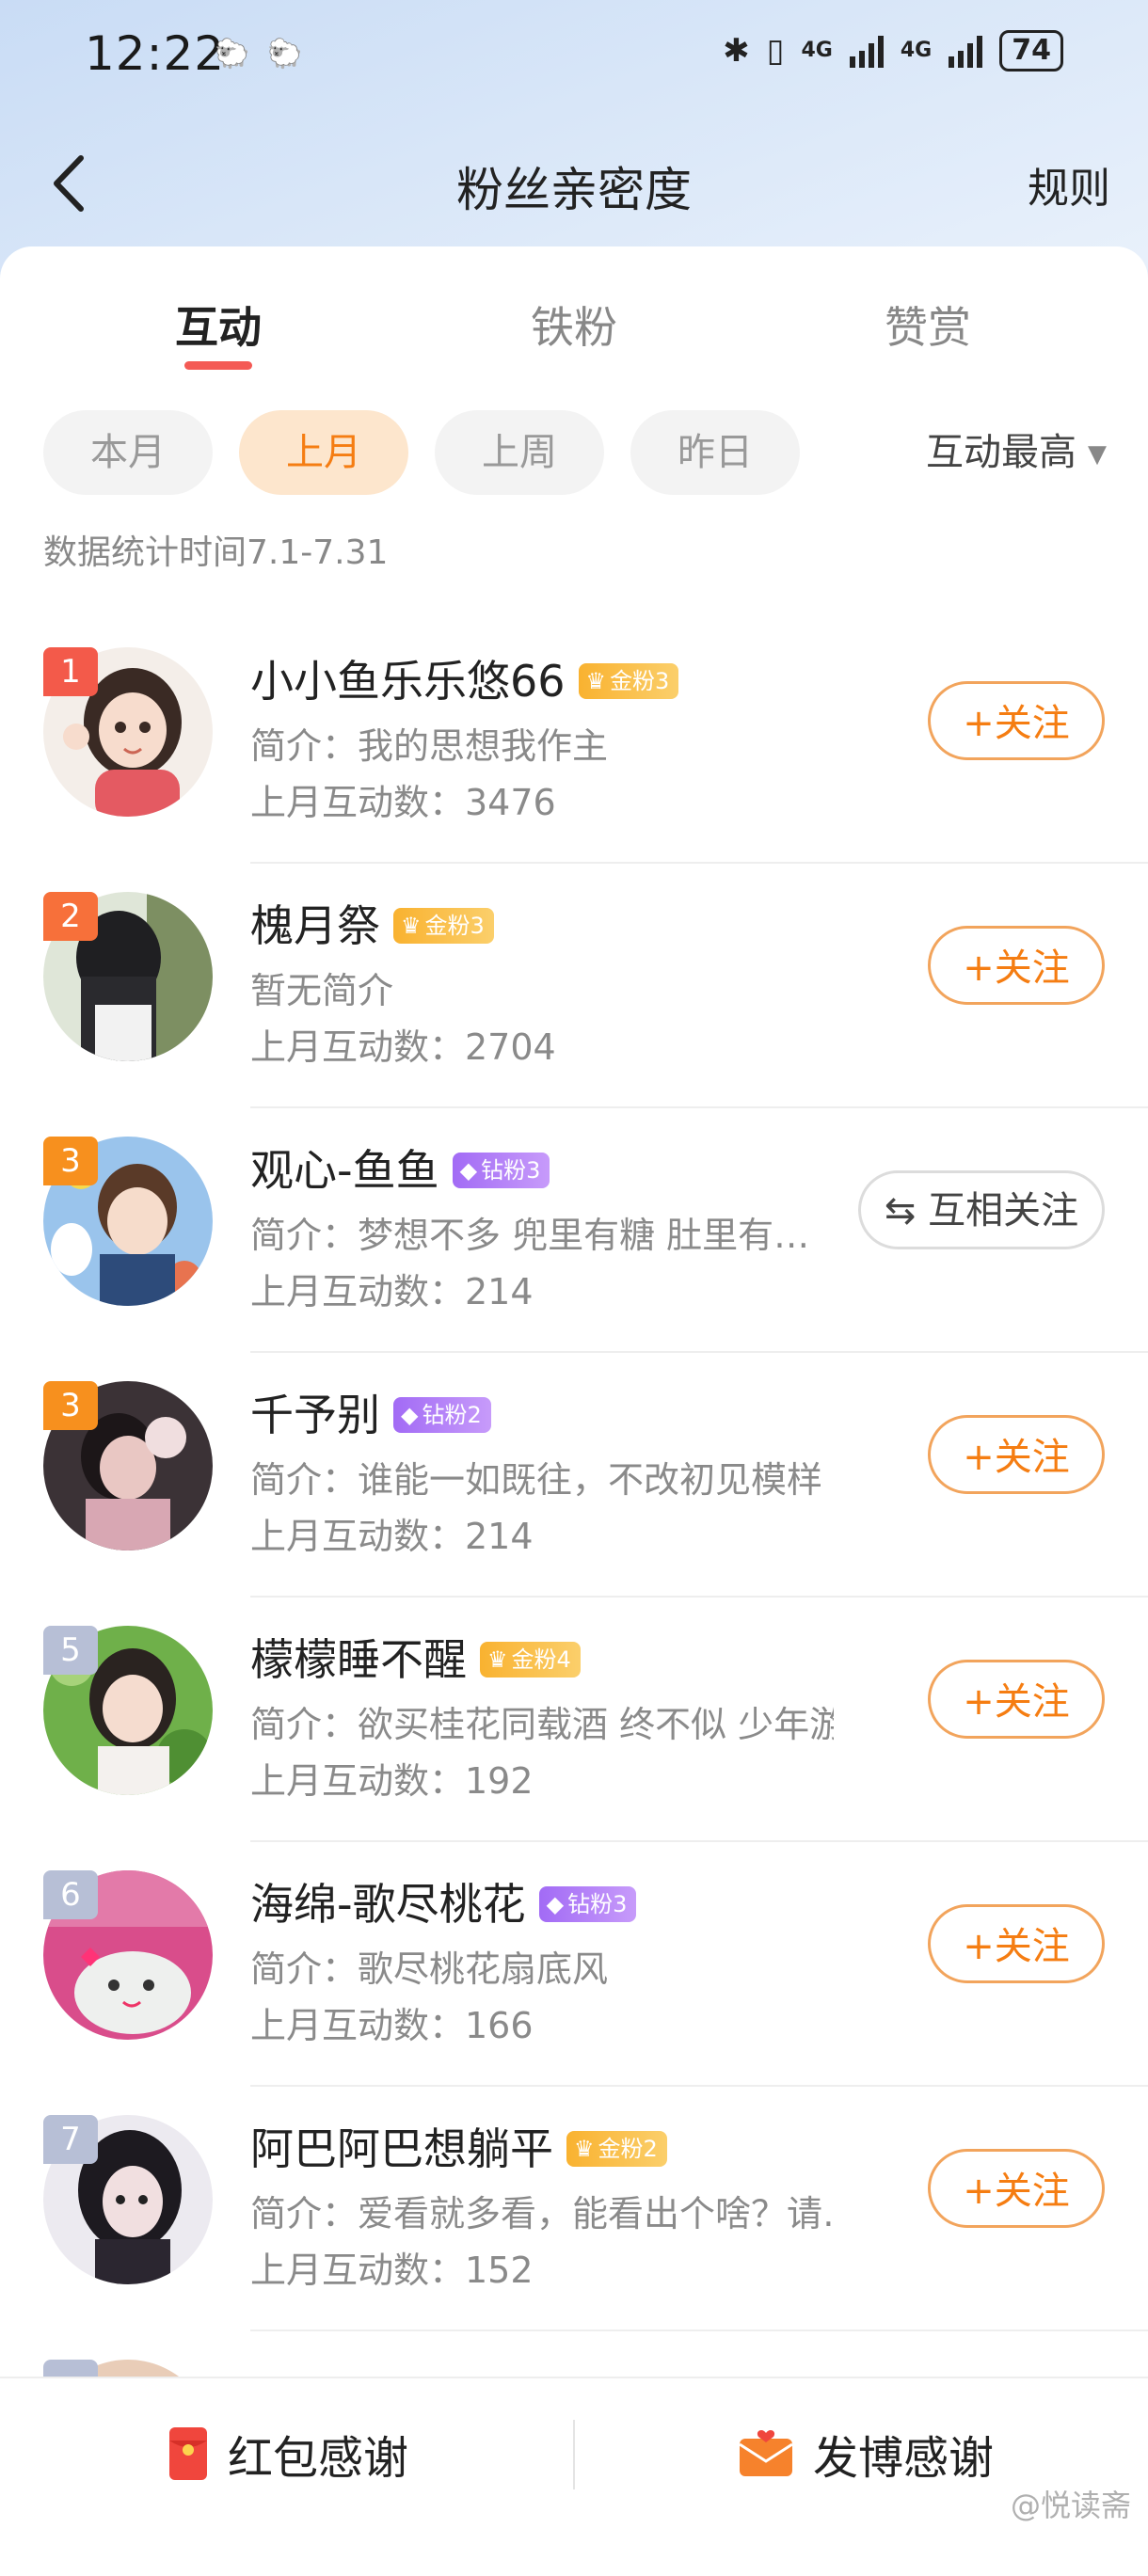 The width and height of the screenshot is (1148, 2576). I want to click on rules-link: 规则, so click(1069, 184).